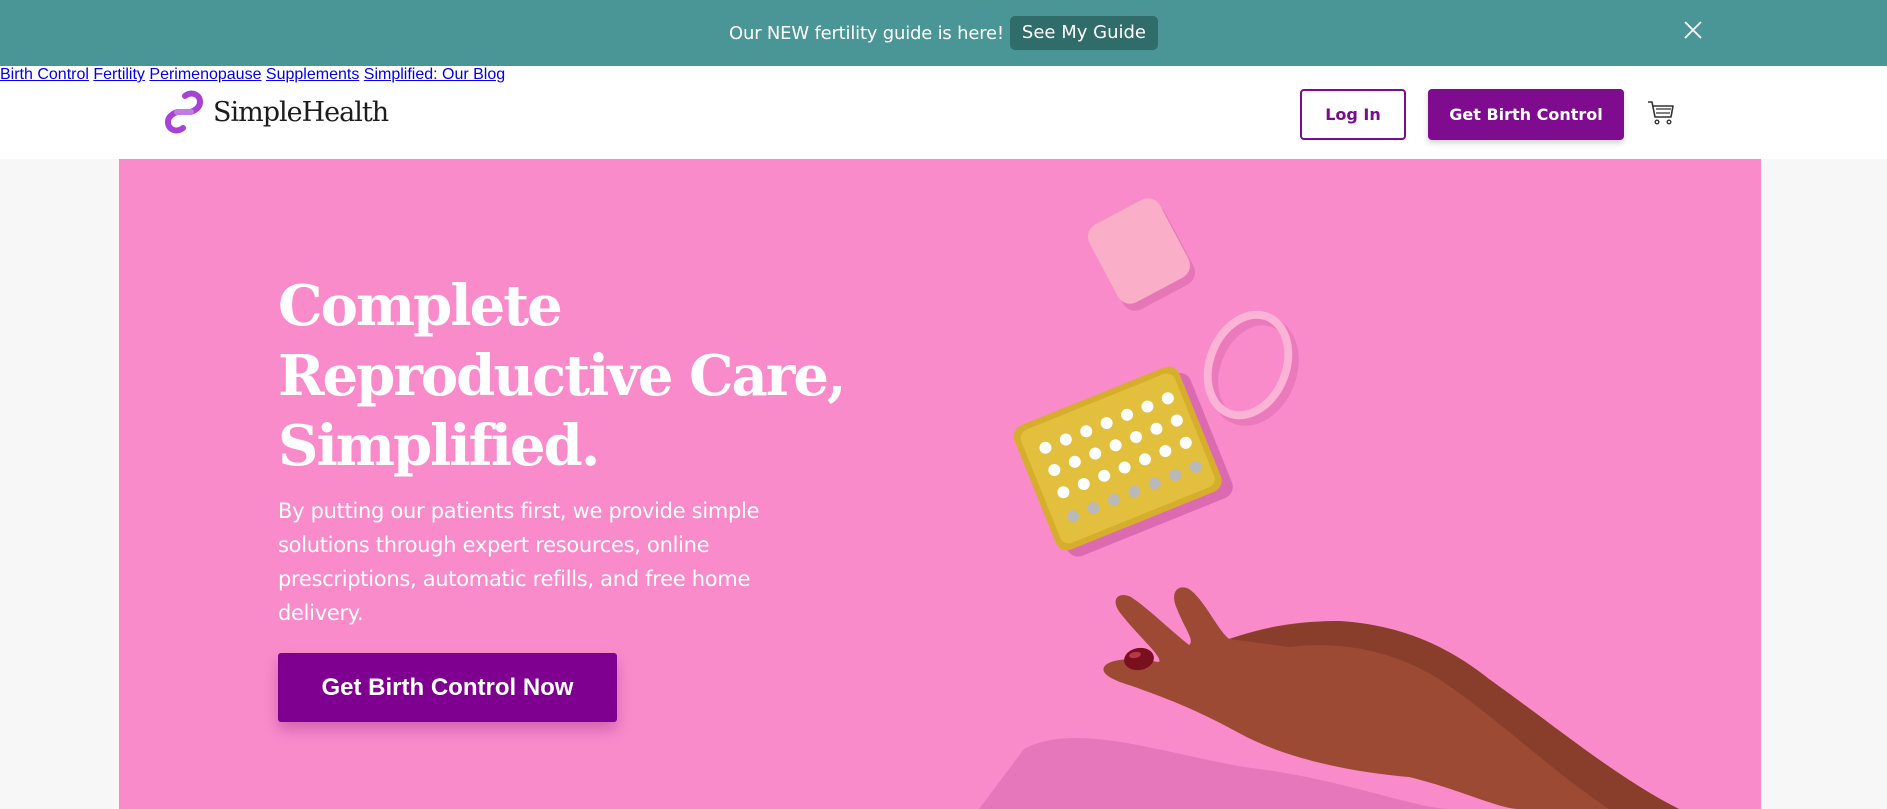 The width and height of the screenshot is (1887, 809). Describe the element at coordinates (1693, 30) in the screenshot. I see `close-icon` at that location.